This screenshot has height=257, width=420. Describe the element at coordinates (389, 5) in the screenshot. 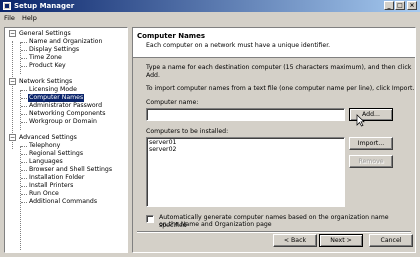

I see `minimize-icon: _` at that location.